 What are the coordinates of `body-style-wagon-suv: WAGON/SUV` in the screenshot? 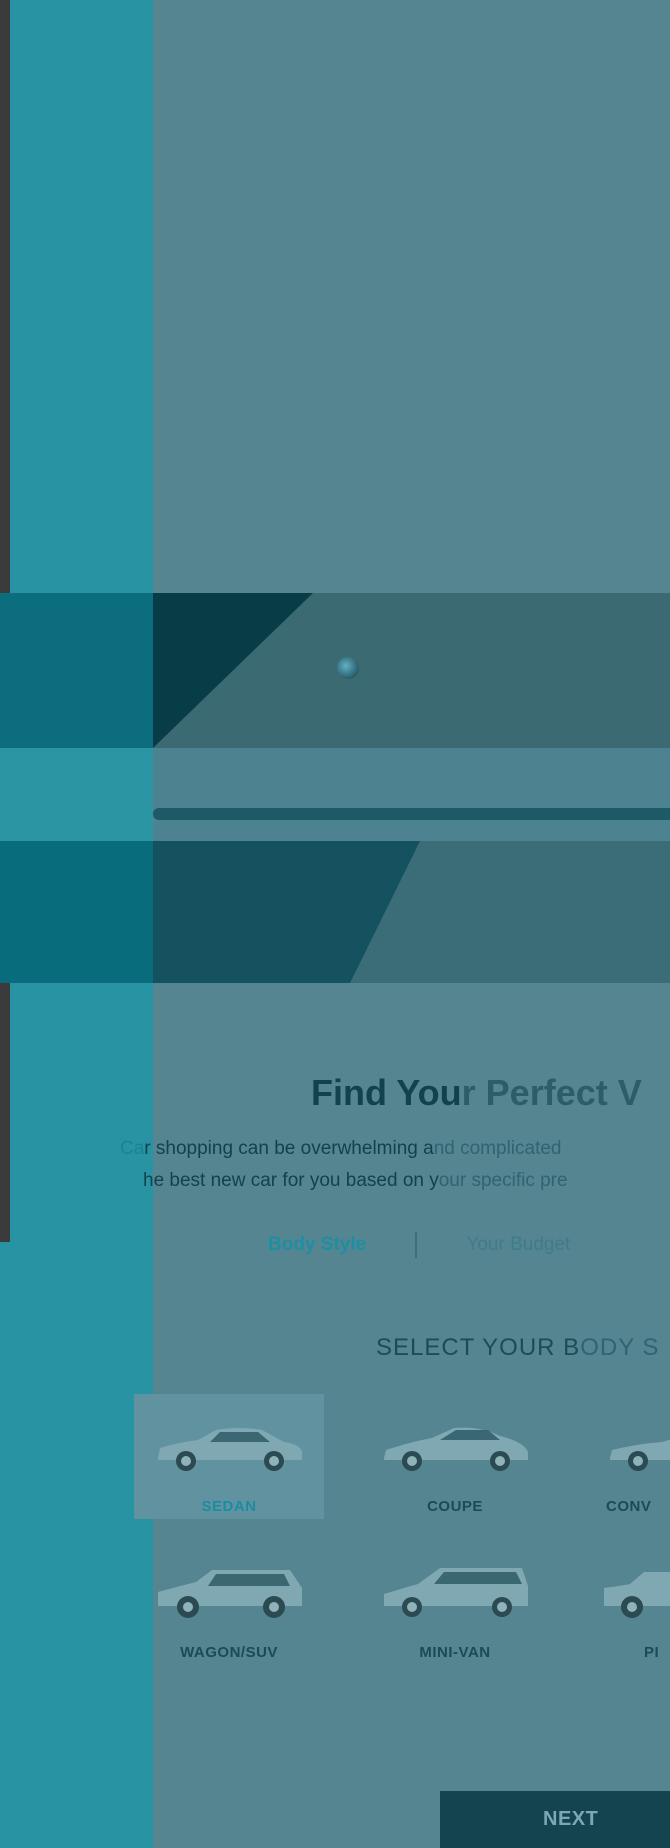 It's located at (229, 1602).